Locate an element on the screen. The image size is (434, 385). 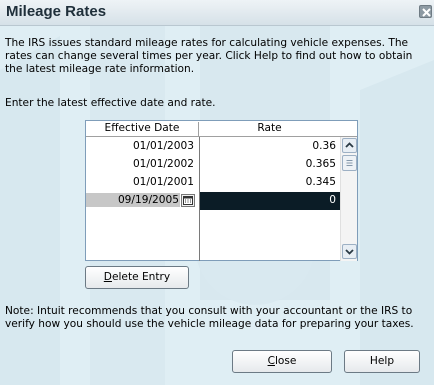
scroll-up-button is located at coordinates (349, 145).